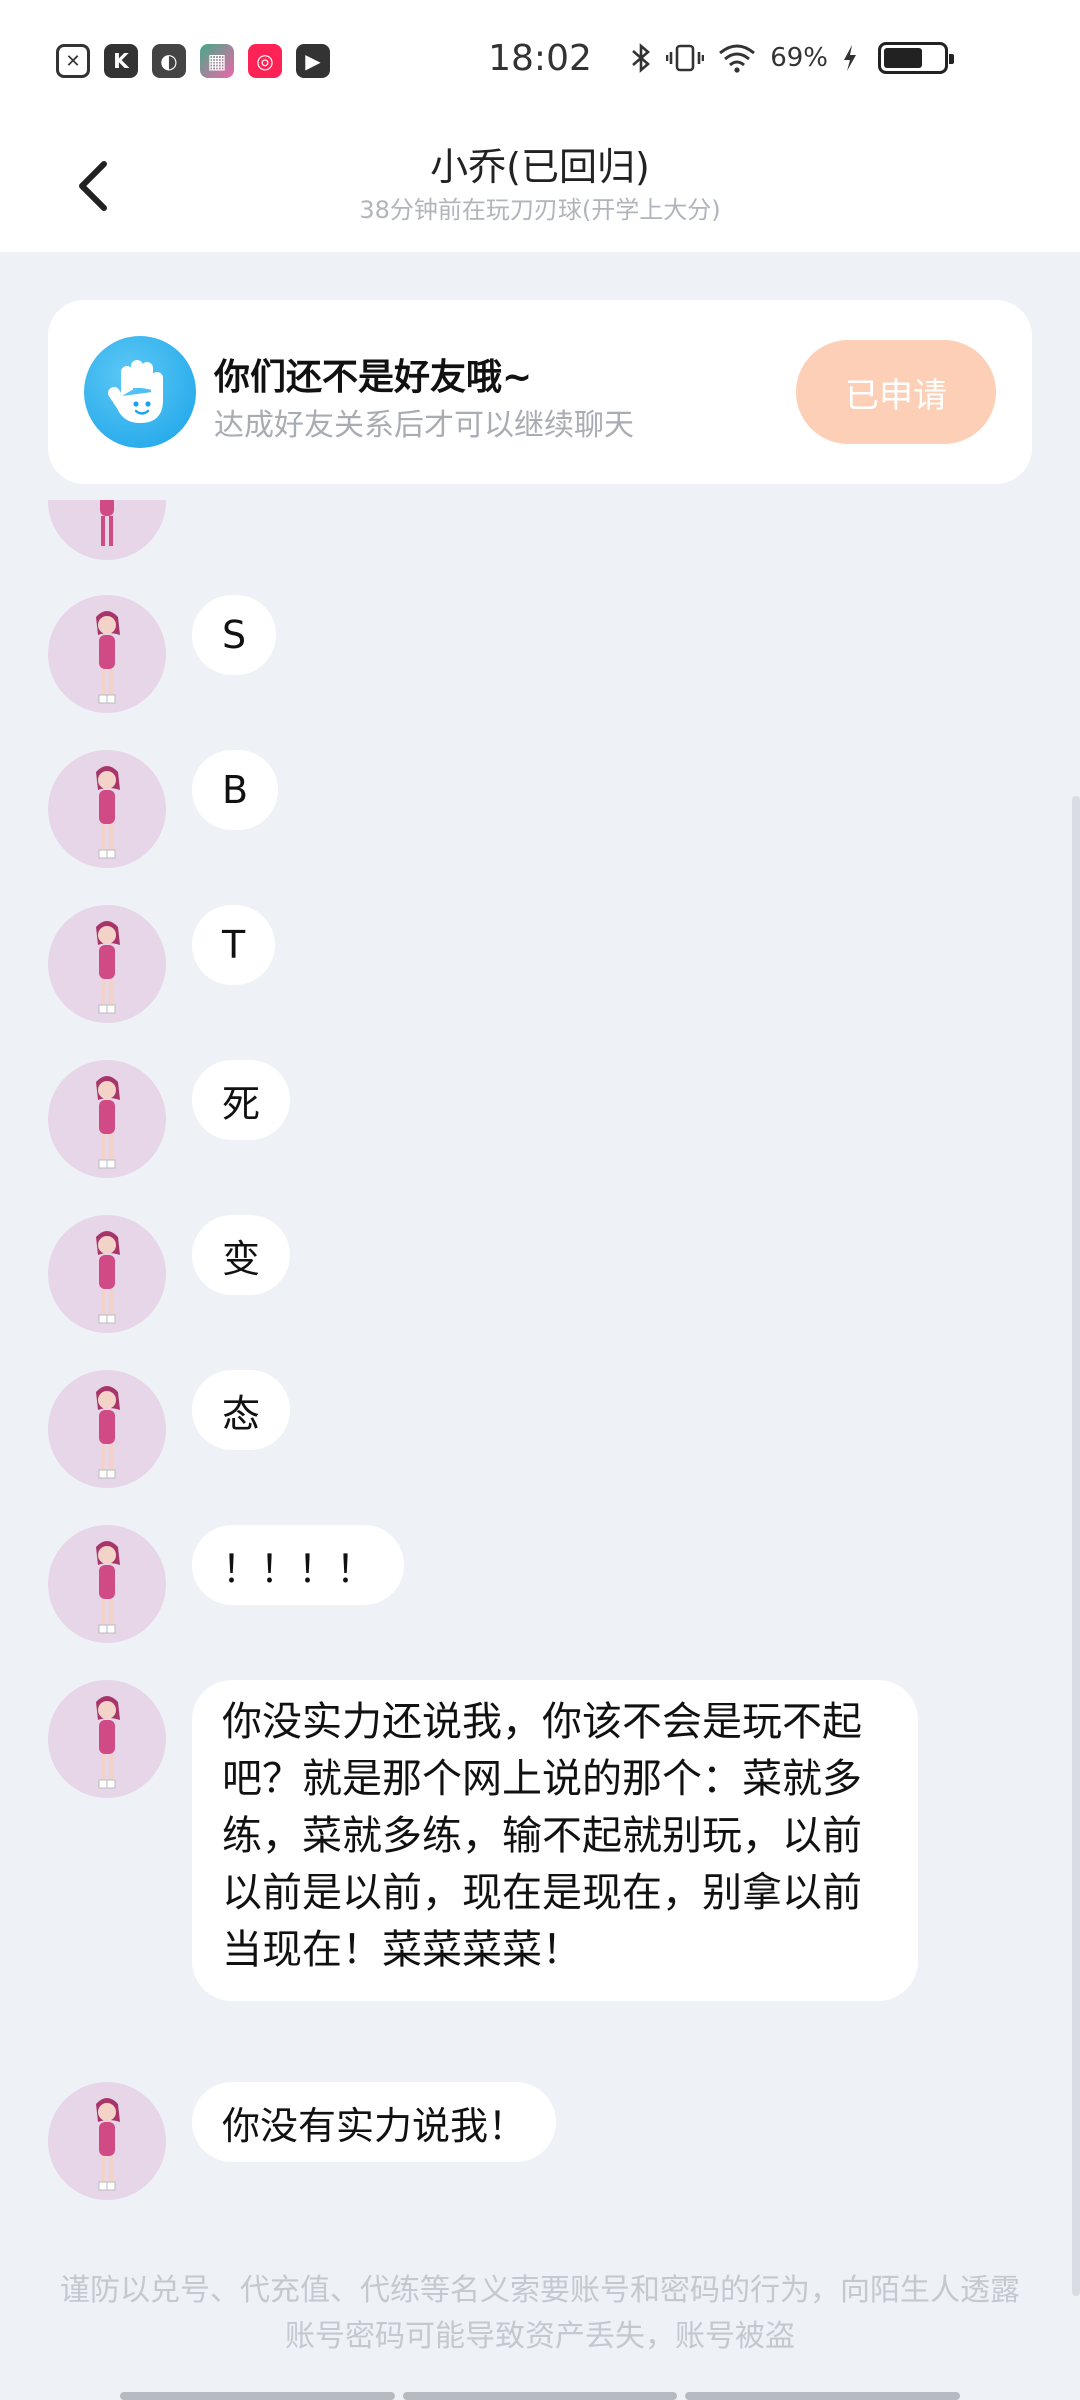 The width and height of the screenshot is (1080, 2400). What do you see at coordinates (1076, 1546) in the screenshot?
I see `scrollbar` at bounding box center [1076, 1546].